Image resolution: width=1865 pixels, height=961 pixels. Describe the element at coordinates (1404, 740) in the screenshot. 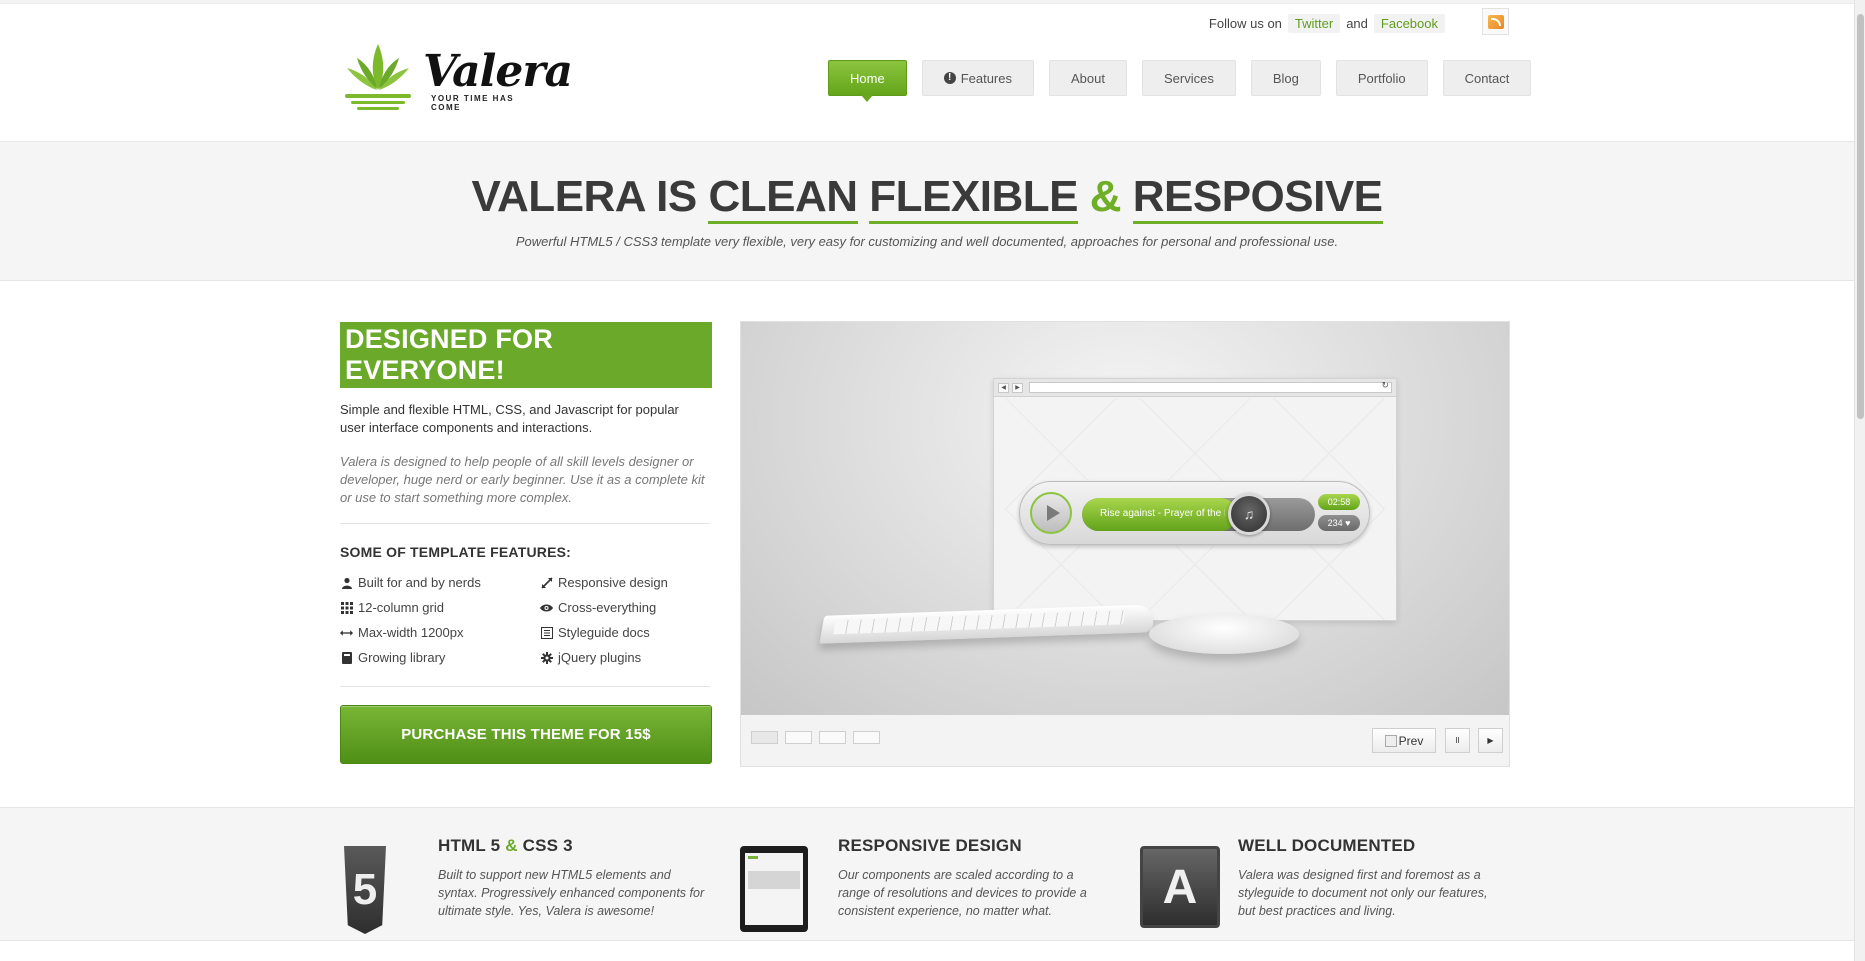

I see `slider-prev-button: Prev` at that location.